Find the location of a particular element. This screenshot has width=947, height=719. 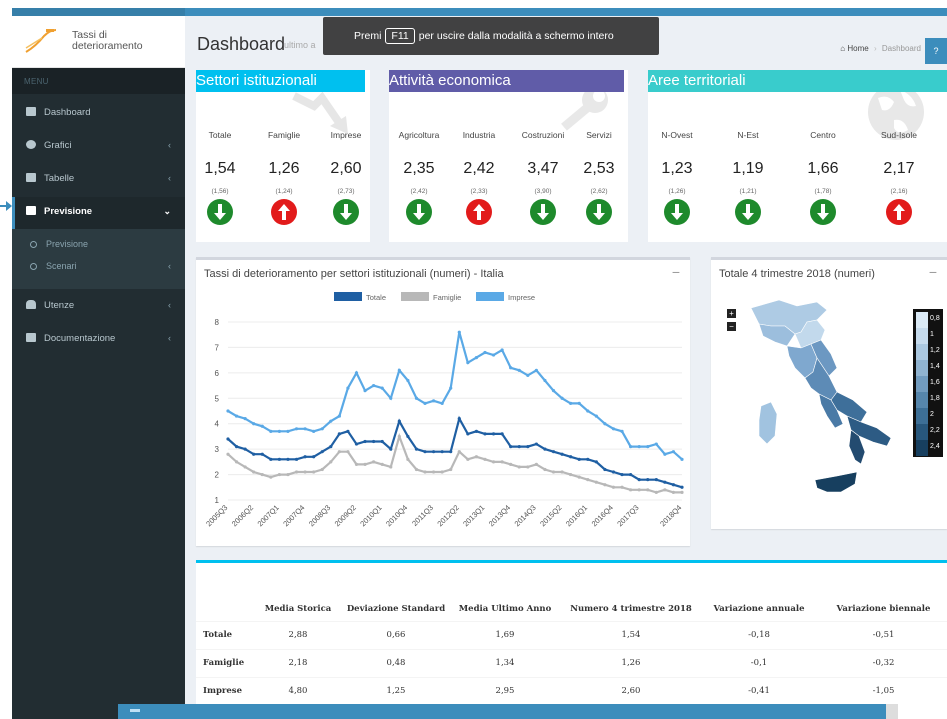

kpi-servizi: Servizi 2,53 (2,62) is located at coordinates (599, 177).